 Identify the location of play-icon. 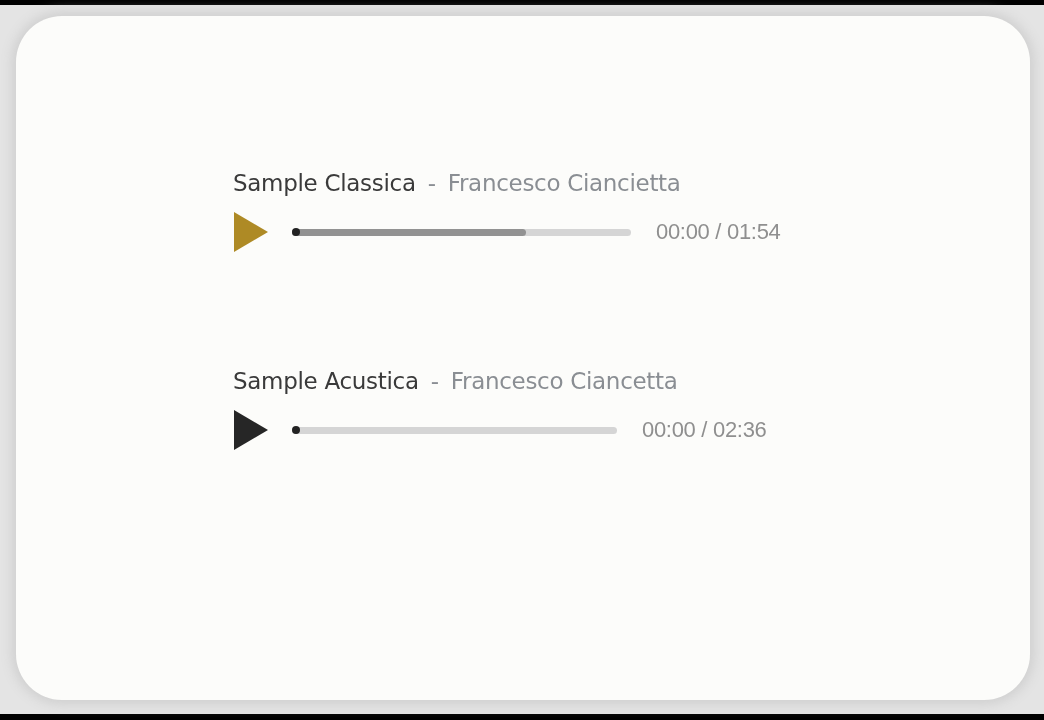
(251, 430).